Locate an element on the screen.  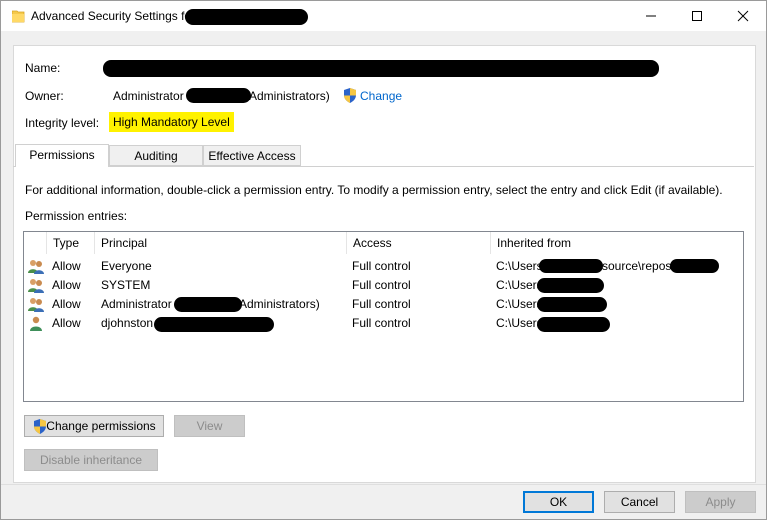
maximize-icon is located at coordinates (697, 16).